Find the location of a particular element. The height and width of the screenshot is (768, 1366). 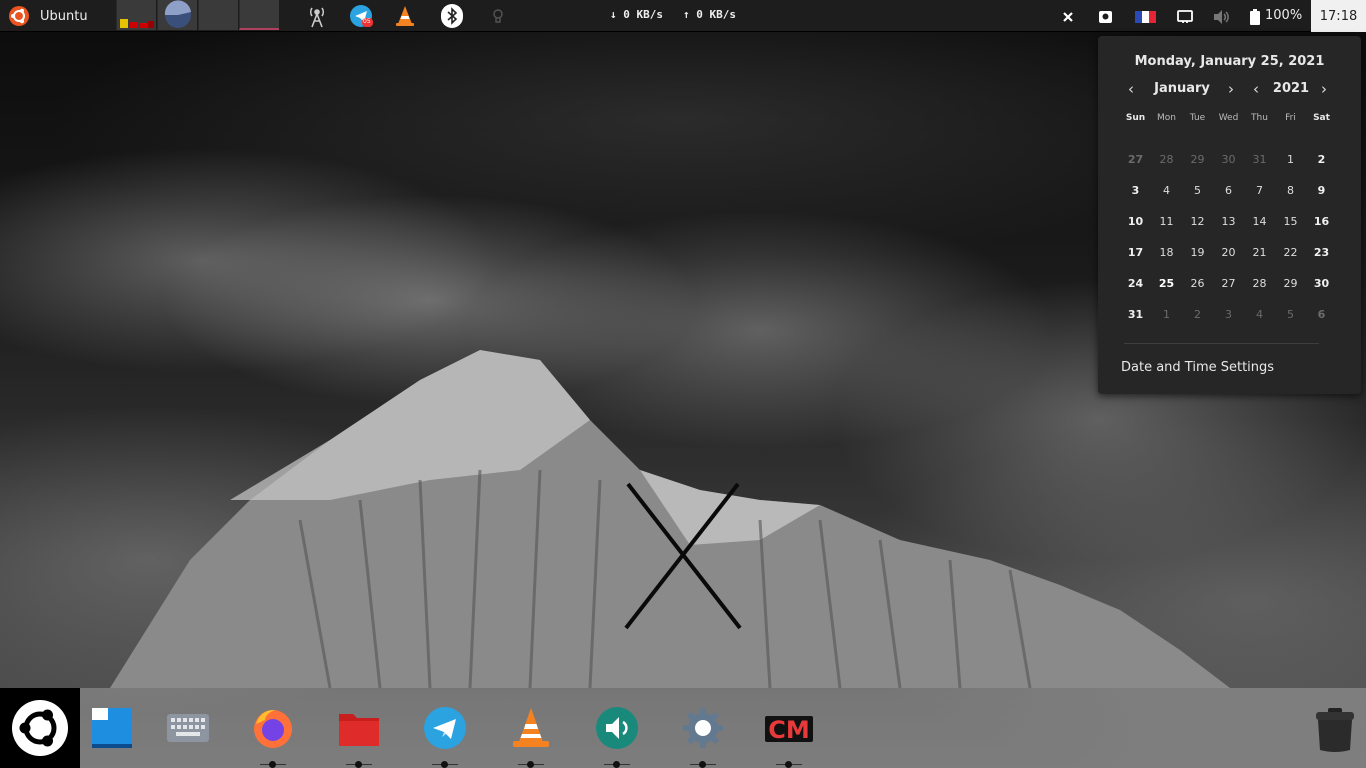

calendar-week: 24 25 26 27 28 29 30 is located at coordinates (1229, 283).